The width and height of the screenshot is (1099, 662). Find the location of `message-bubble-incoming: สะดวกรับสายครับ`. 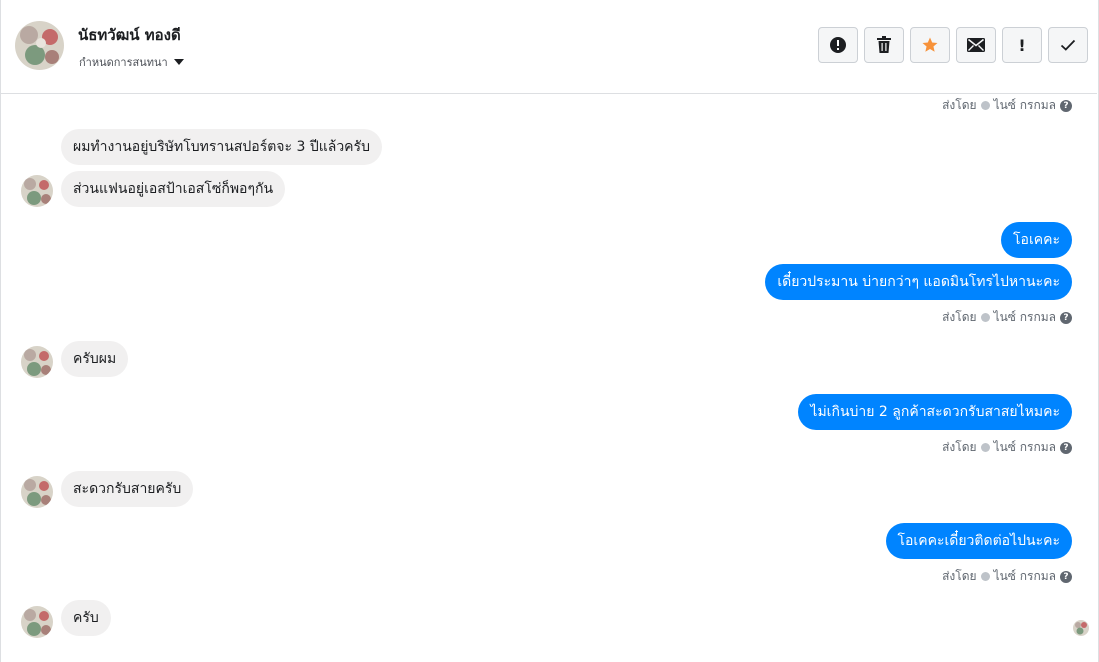

message-bubble-incoming: สะดวกรับสายครับ is located at coordinates (127, 489).